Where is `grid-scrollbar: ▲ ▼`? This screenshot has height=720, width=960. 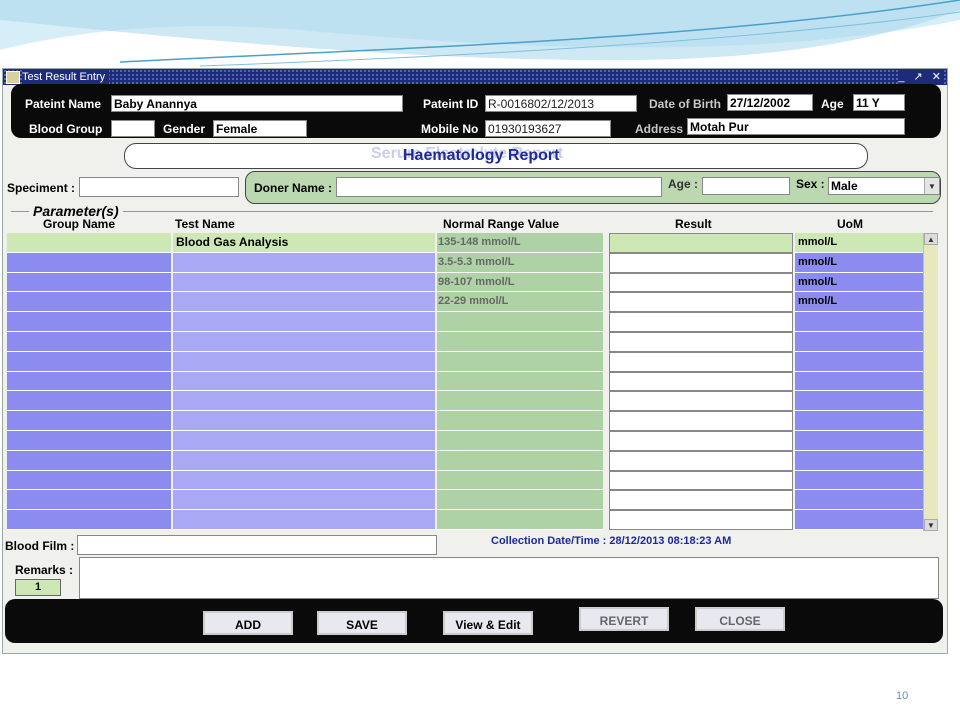
grid-scrollbar: ▲ ▼ is located at coordinates (930, 382).